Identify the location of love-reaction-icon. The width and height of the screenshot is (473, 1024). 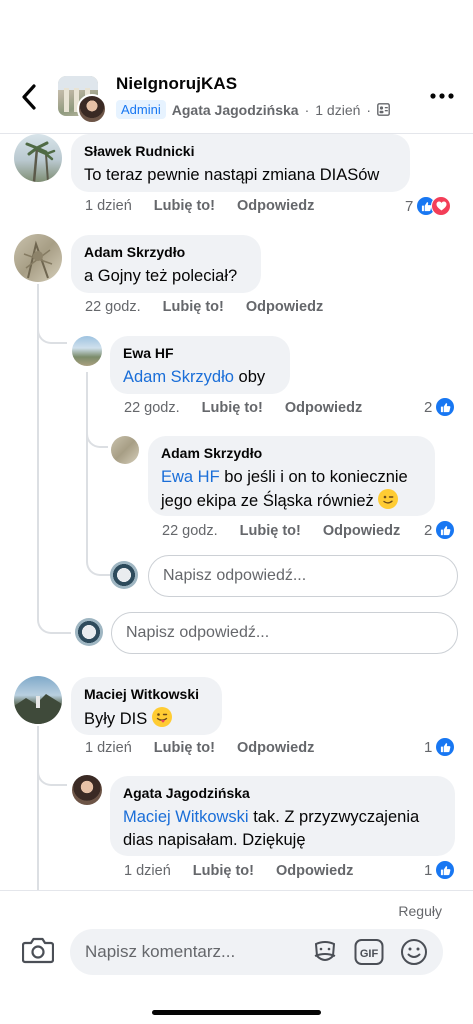
(441, 206).